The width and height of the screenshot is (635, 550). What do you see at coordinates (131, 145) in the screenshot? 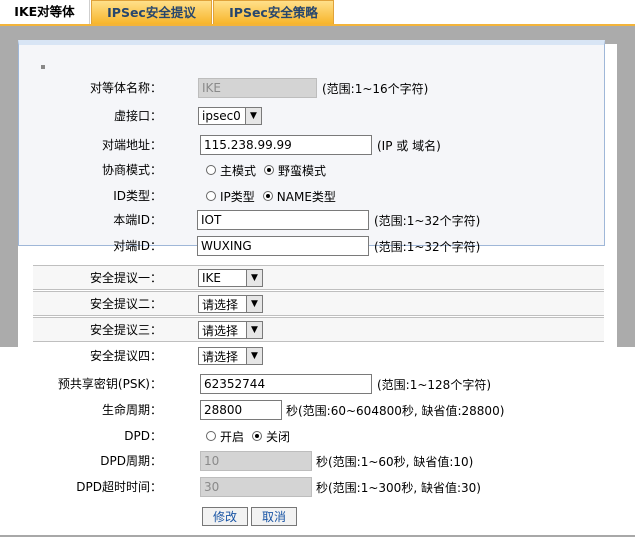
I see `remote-address-label: 对端地址：` at bounding box center [131, 145].